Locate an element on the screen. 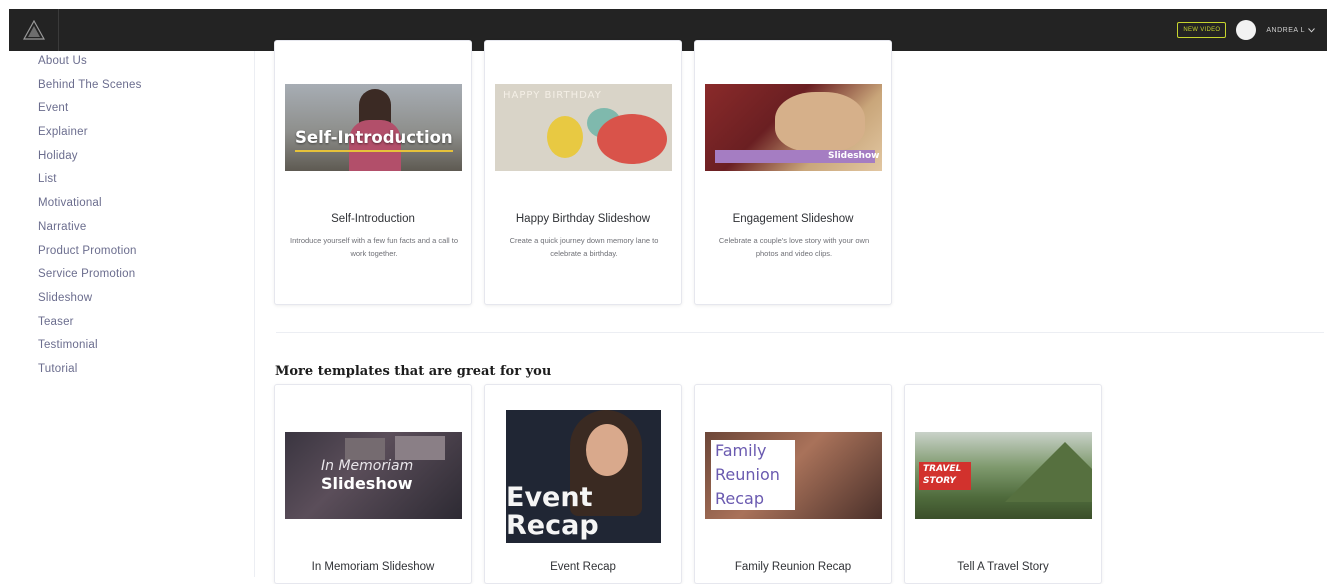 The width and height of the screenshot is (1327, 584). logo-icon is located at coordinates (33, 30).